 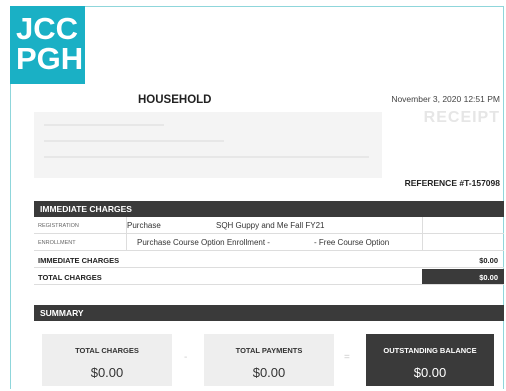 What do you see at coordinates (107, 372) in the screenshot?
I see `summary-total-charges-value: $0.00` at bounding box center [107, 372].